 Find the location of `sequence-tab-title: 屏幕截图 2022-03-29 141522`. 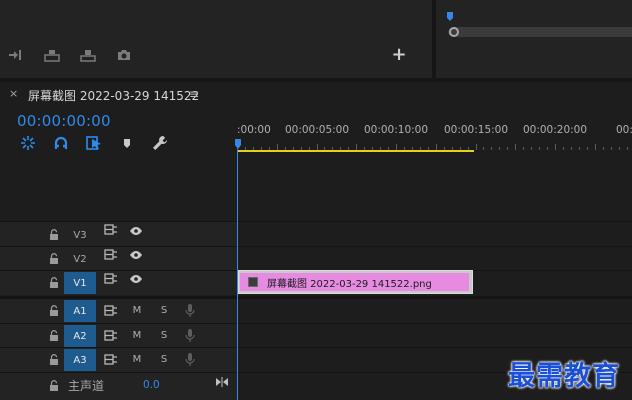

sequence-tab-title: 屏幕截图 2022-03-29 141522 is located at coordinates (113, 95).